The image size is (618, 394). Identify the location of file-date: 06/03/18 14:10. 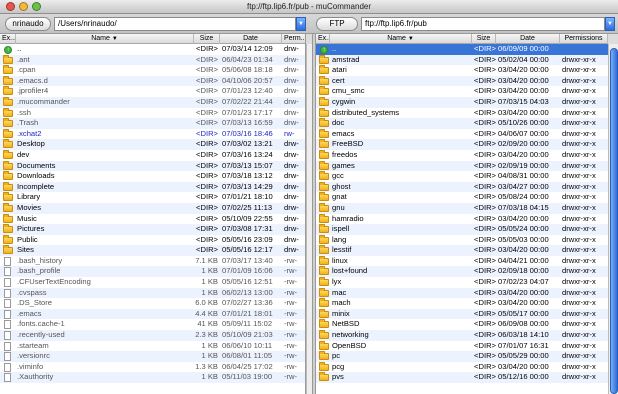
(523, 335).